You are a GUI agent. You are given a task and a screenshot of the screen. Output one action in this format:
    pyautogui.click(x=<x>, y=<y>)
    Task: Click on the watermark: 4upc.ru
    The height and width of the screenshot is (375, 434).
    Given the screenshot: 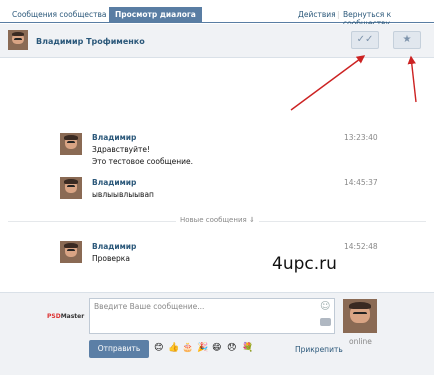 What is the action you would take?
    pyautogui.click(x=304, y=264)
    